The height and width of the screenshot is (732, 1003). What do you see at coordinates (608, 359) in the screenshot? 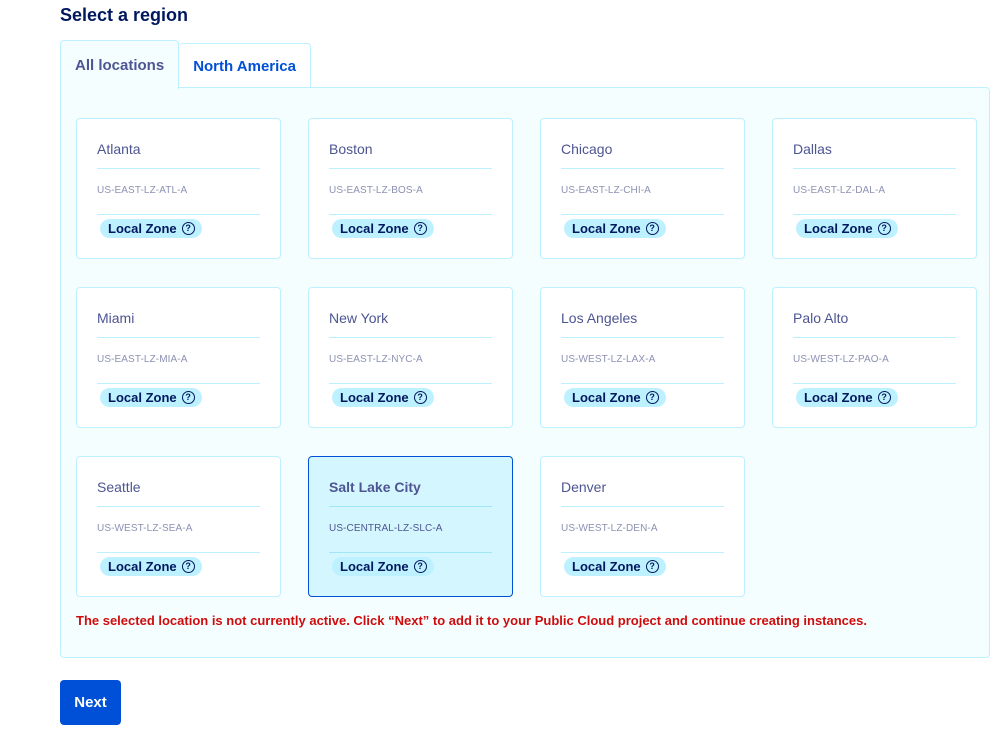
I see `location-code: US-WEST-LZ-LAX-A` at bounding box center [608, 359].